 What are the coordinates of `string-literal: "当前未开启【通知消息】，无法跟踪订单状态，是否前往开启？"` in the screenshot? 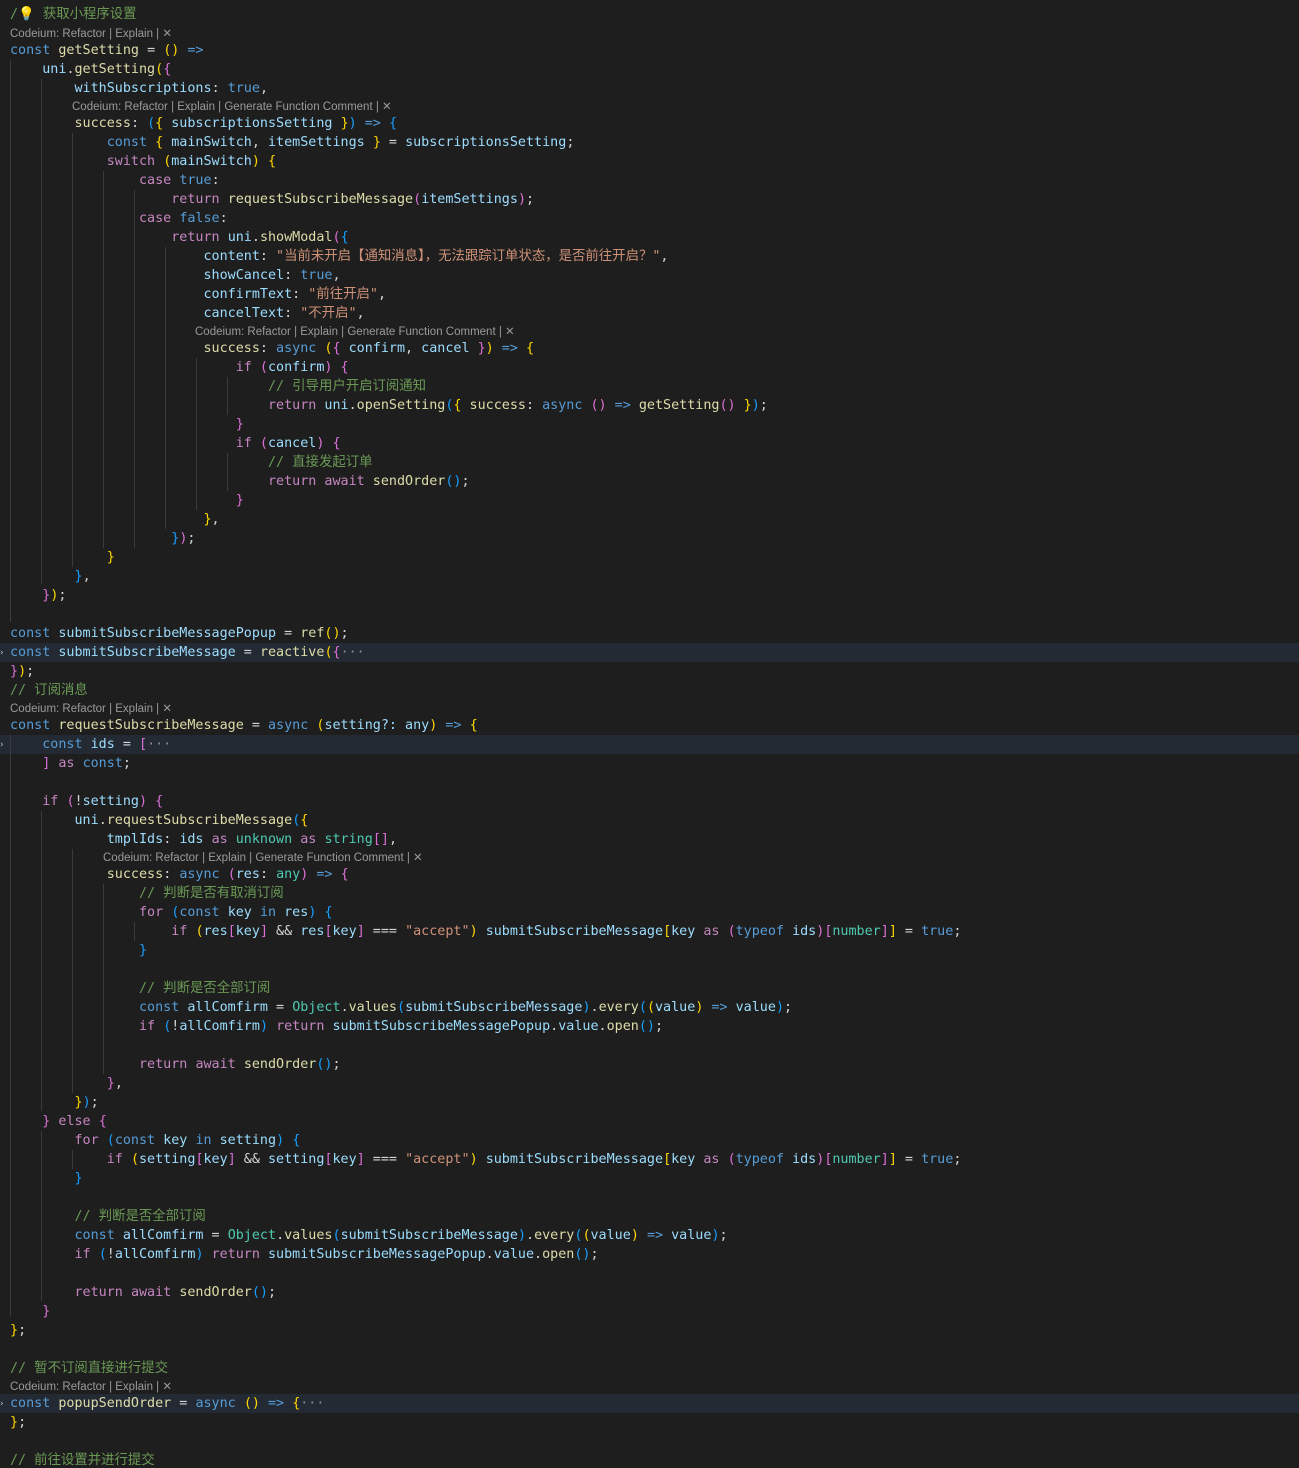 It's located at (468, 256).